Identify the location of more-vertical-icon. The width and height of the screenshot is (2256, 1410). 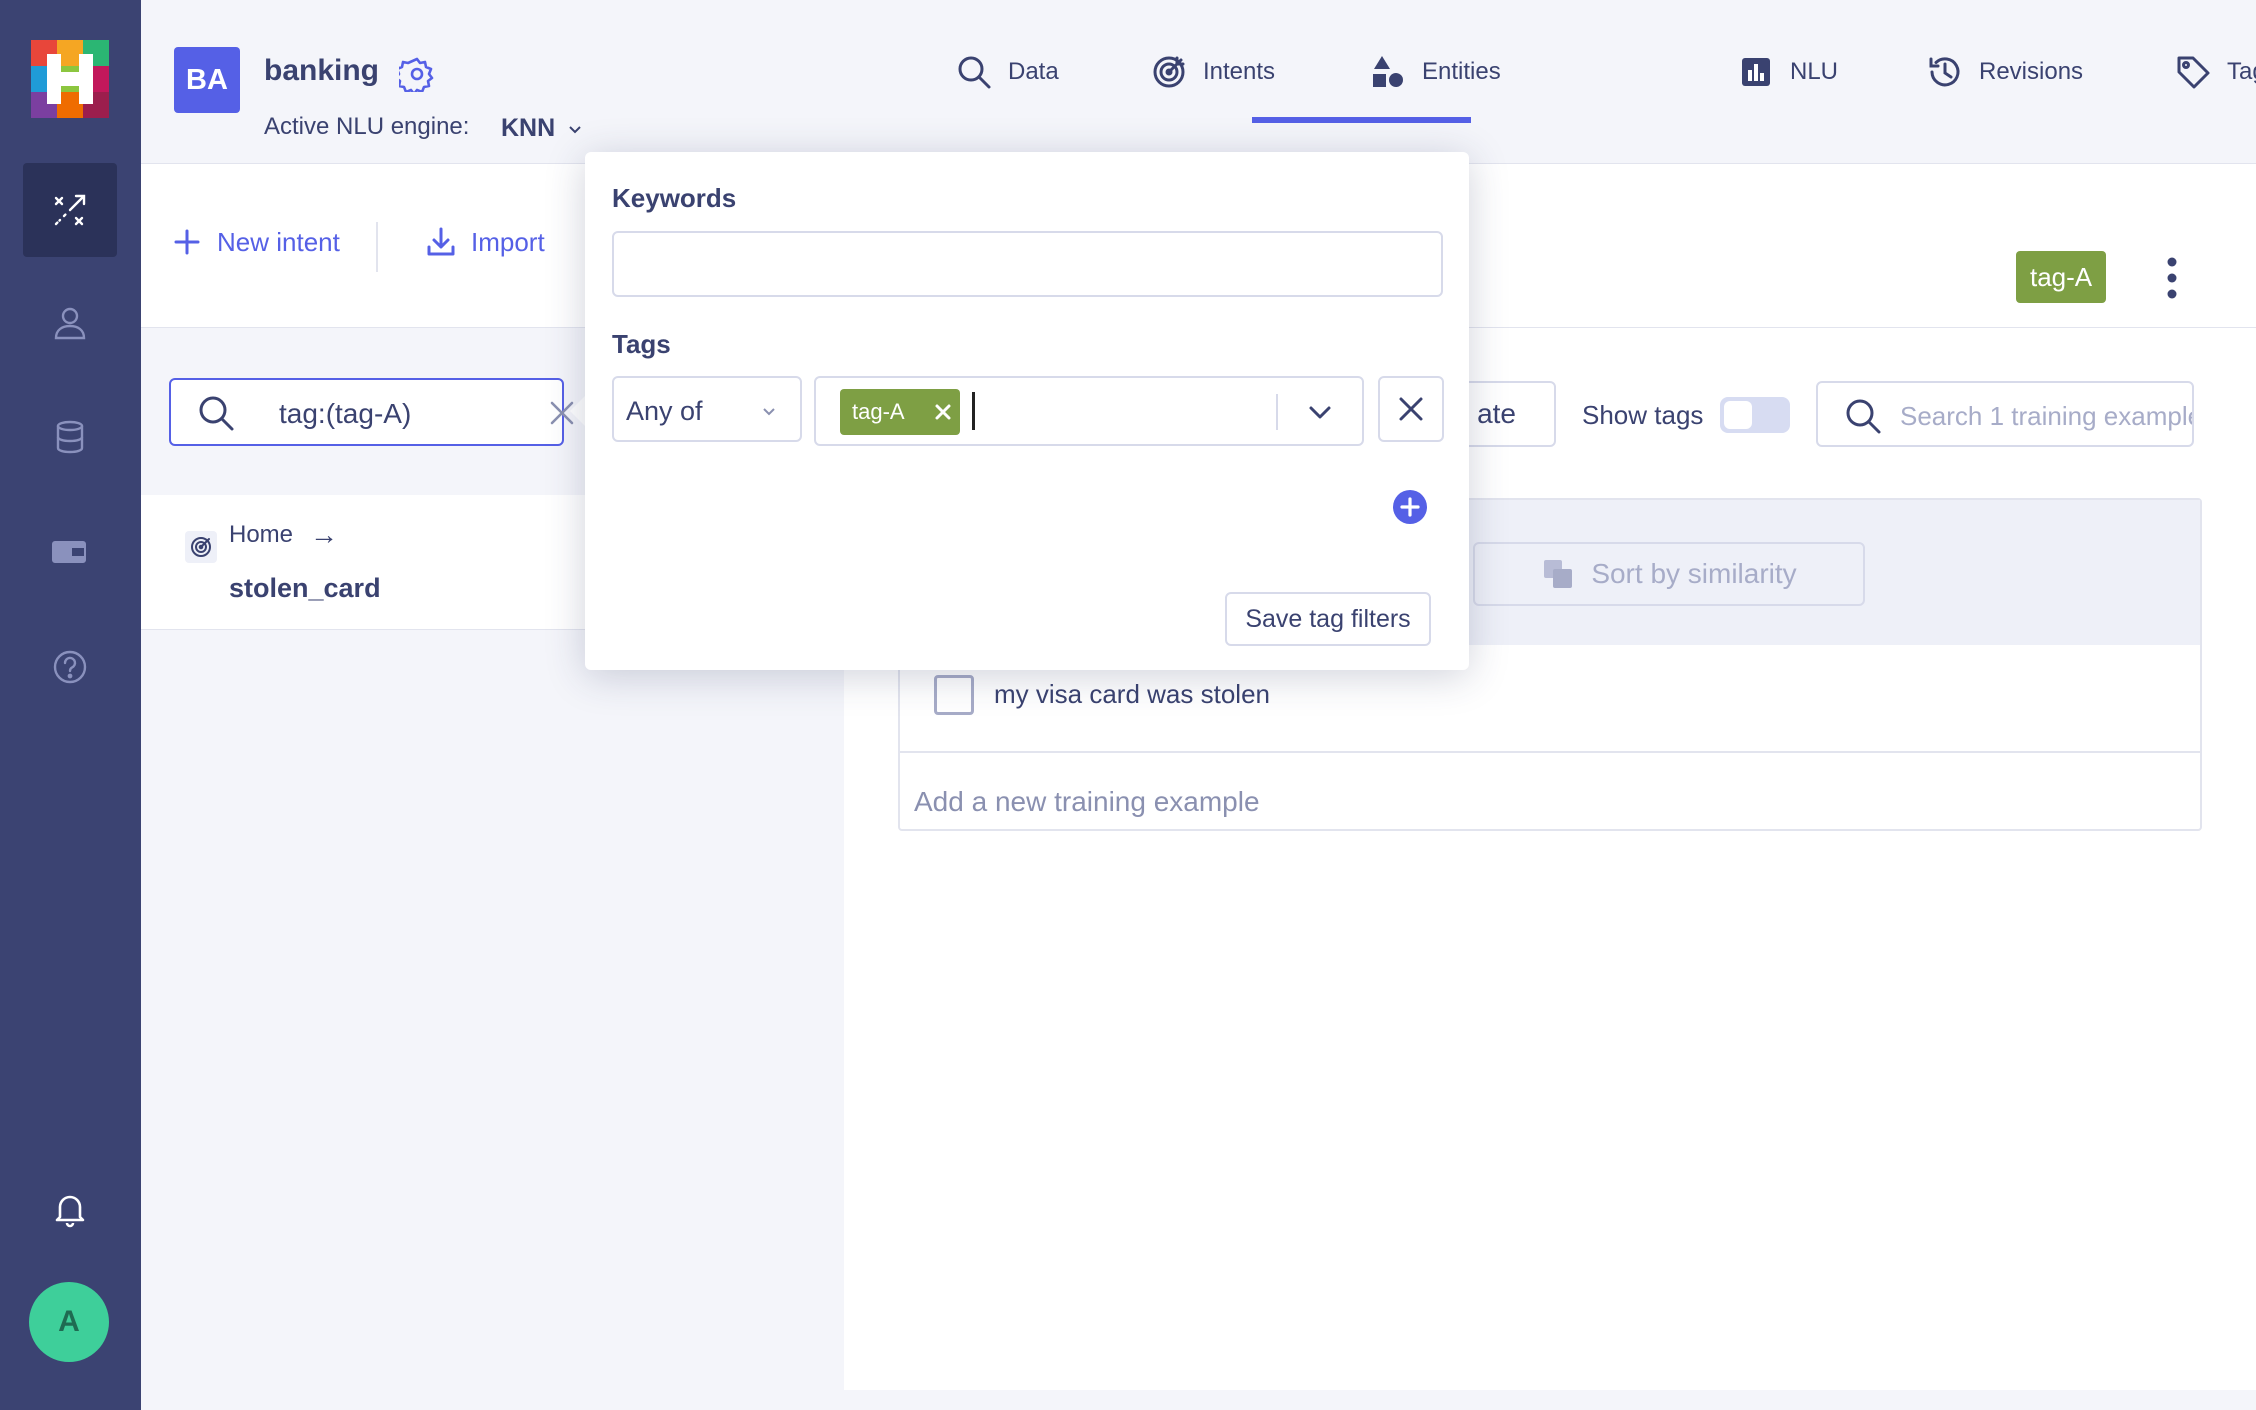
(2172, 278).